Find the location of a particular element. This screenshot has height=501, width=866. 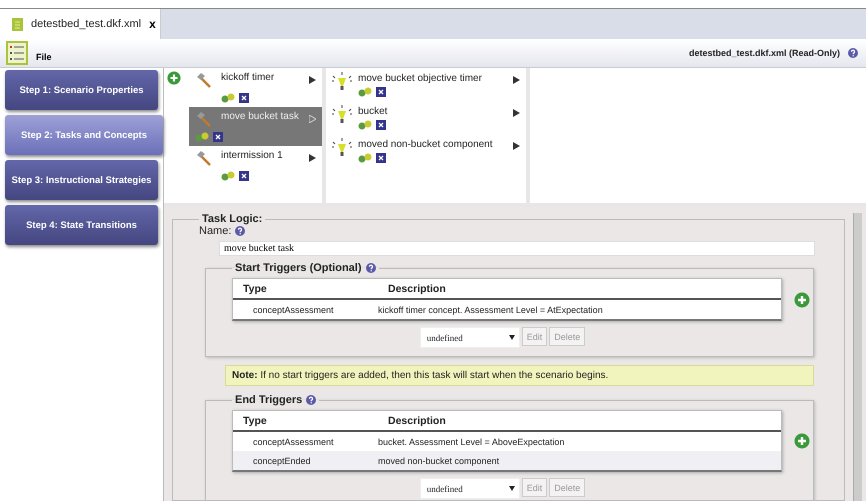

note-text: Note: If no start triggers are added, then this task will start when the scenario begins. is located at coordinates (519, 375).